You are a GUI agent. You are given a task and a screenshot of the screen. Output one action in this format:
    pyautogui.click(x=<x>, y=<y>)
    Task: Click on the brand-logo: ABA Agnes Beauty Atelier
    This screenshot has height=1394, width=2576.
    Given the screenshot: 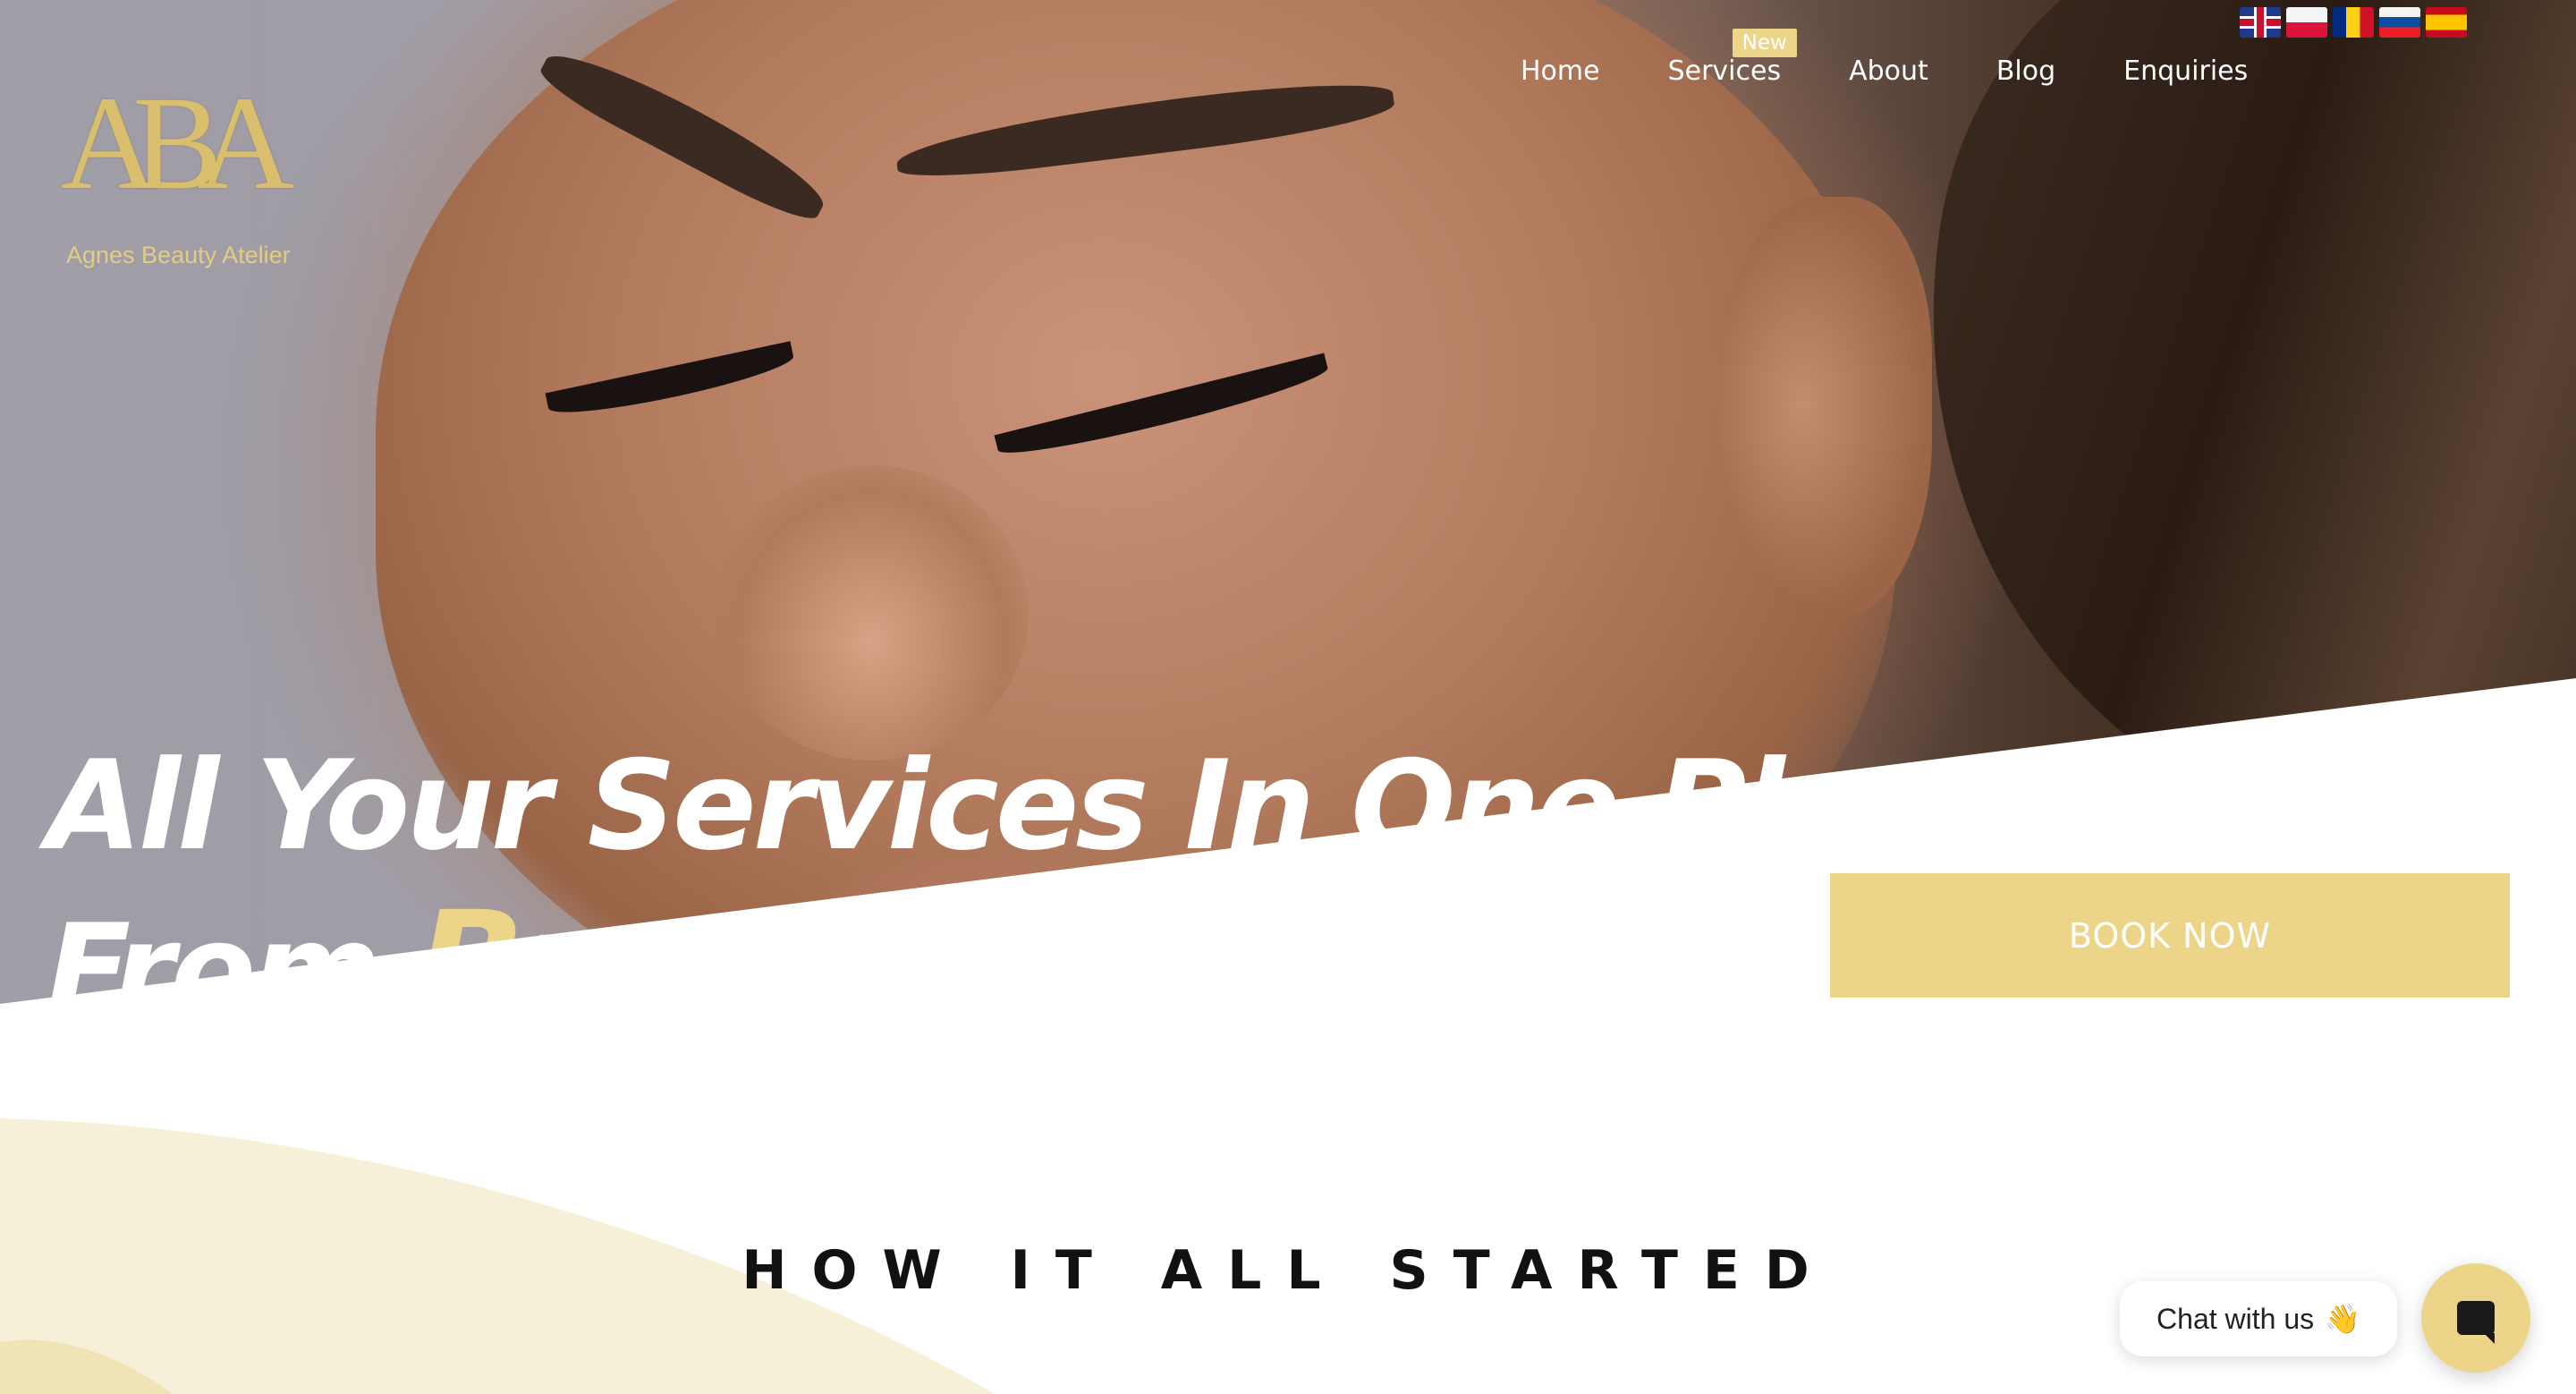 What is the action you would take?
    pyautogui.click(x=174, y=179)
    